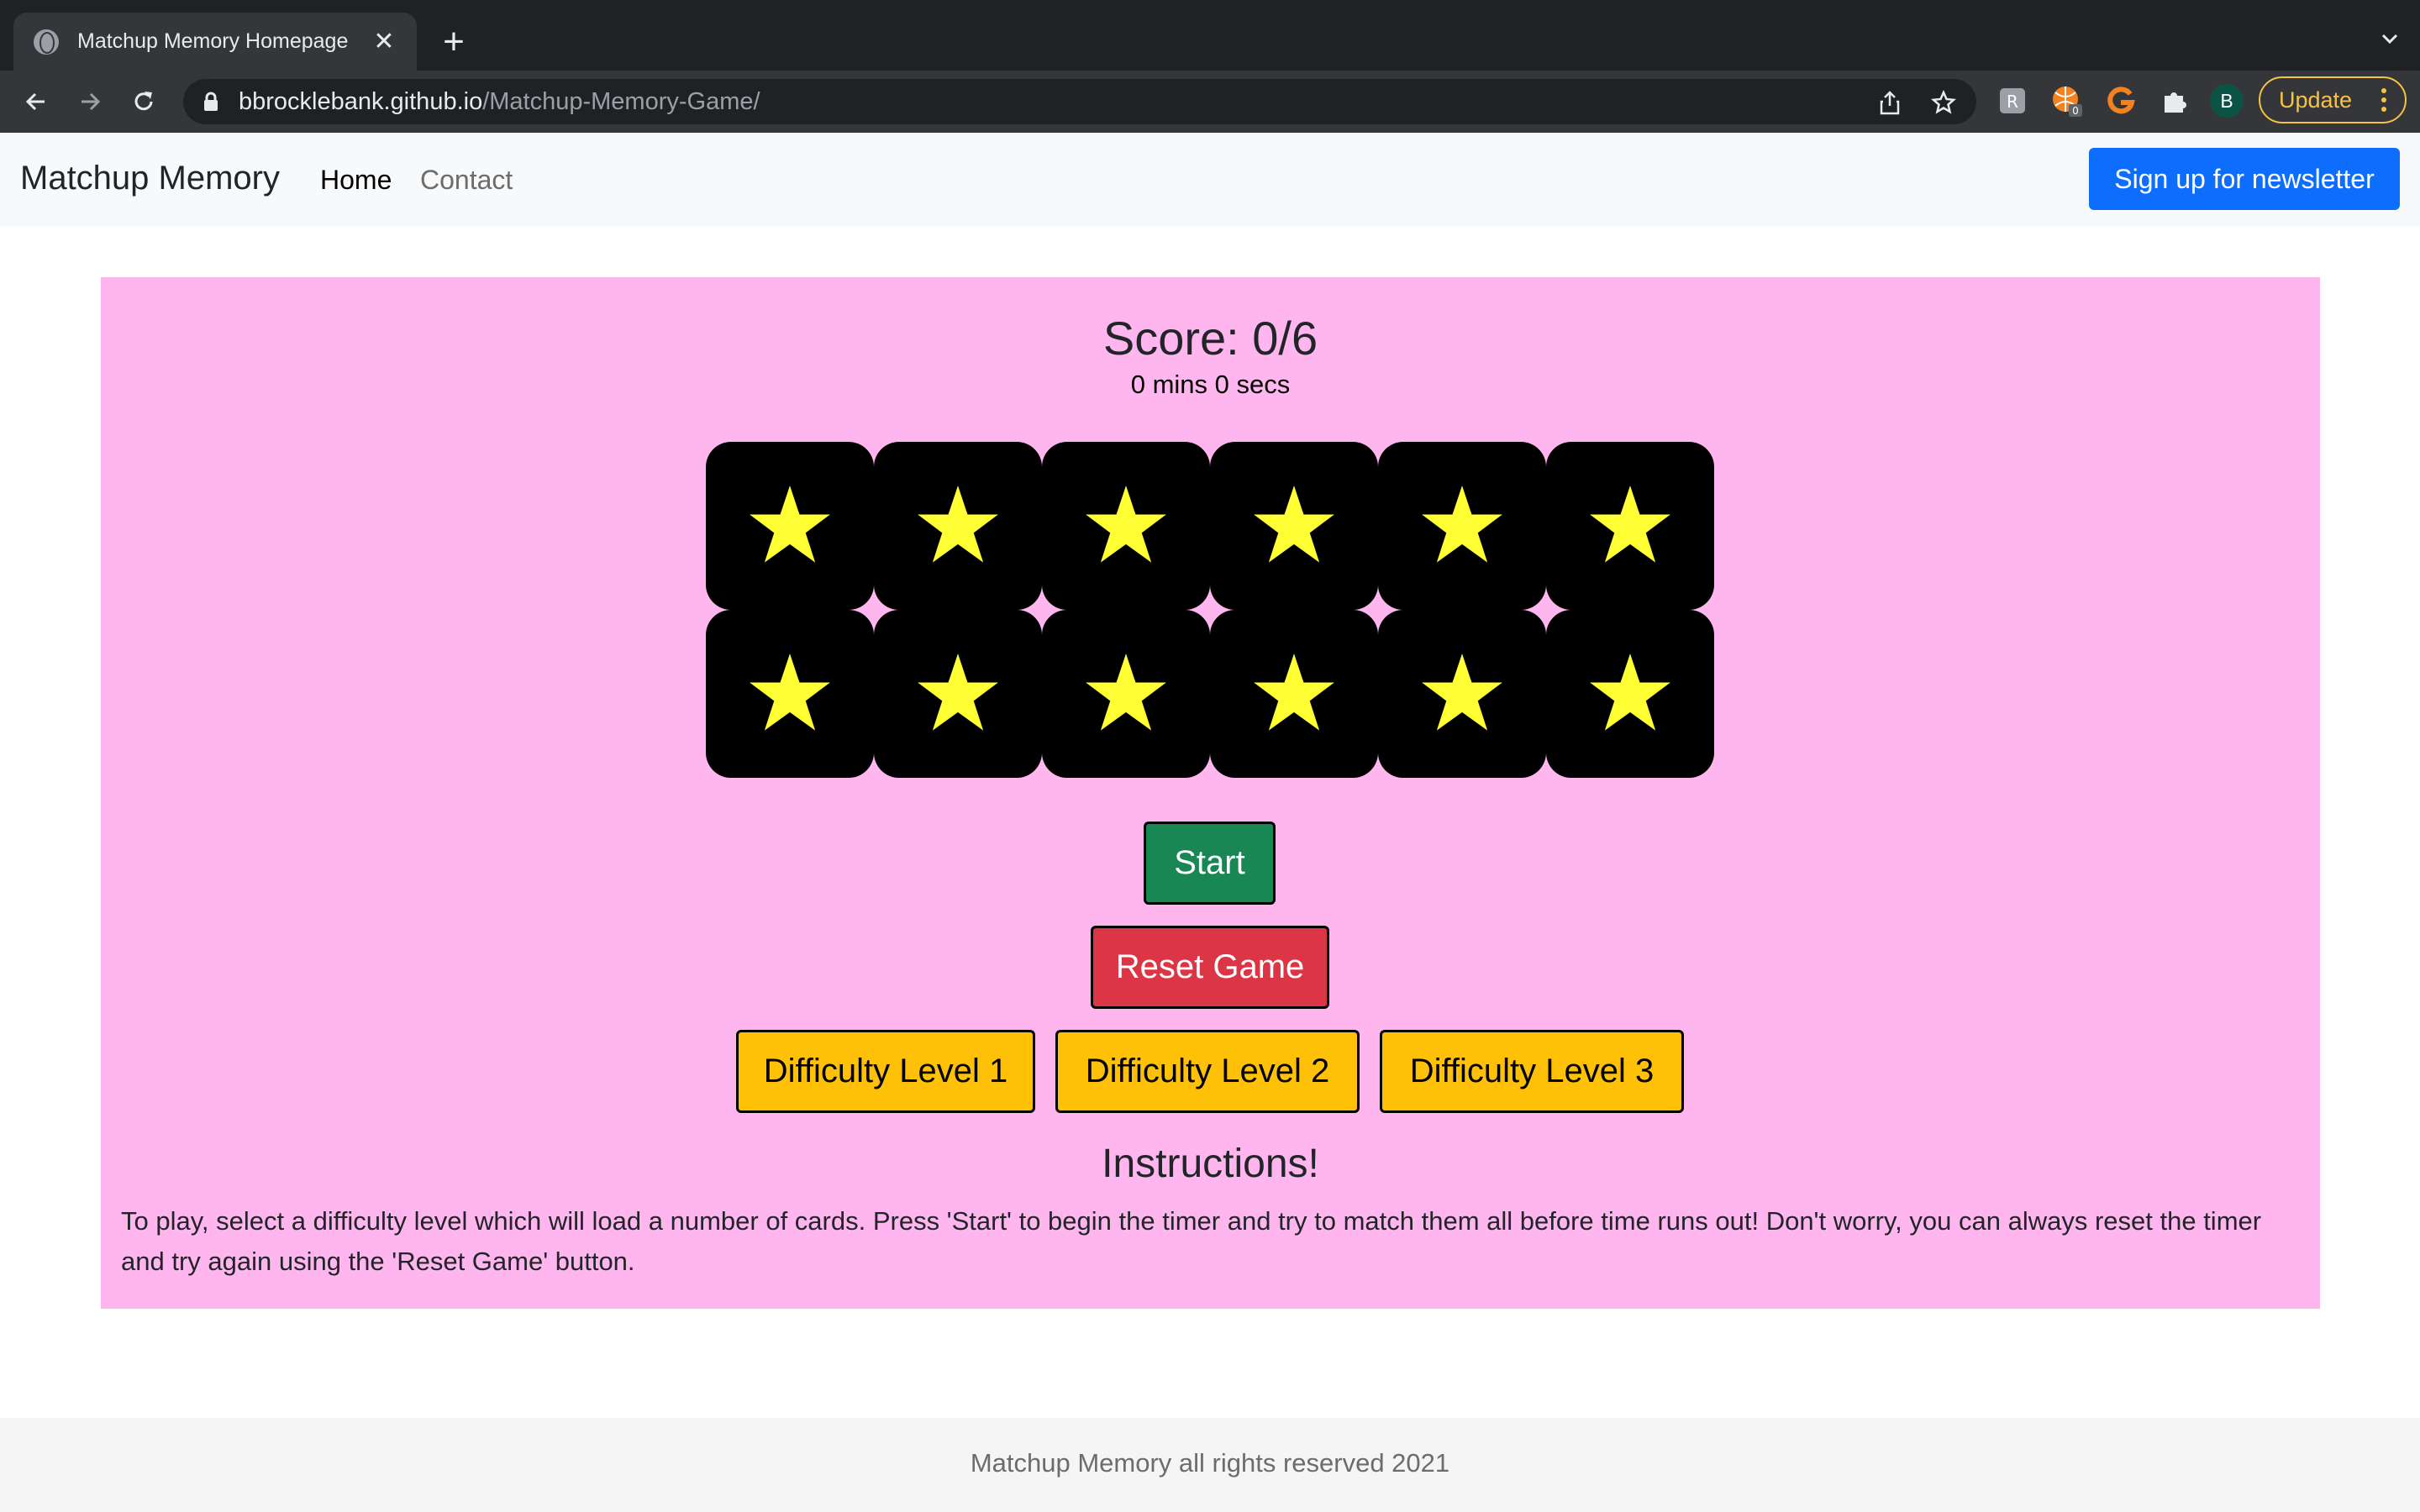 Image resolution: width=2420 pixels, height=1512 pixels. I want to click on back-arrow-icon, so click(35, 101).